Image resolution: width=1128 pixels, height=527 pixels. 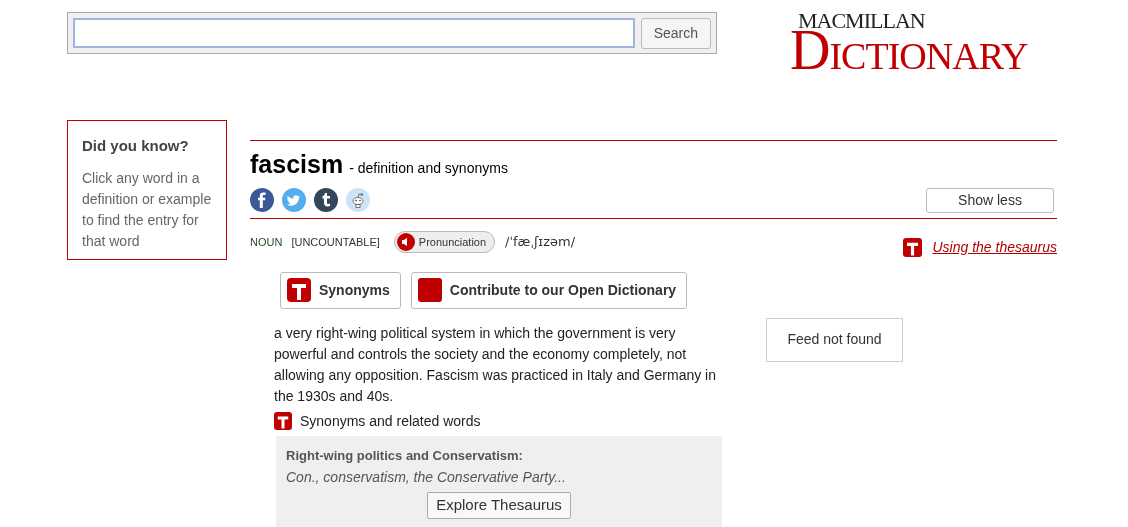 I want to click on headword-subtitle: - definition and synonyms, so click(x=428, y=168).